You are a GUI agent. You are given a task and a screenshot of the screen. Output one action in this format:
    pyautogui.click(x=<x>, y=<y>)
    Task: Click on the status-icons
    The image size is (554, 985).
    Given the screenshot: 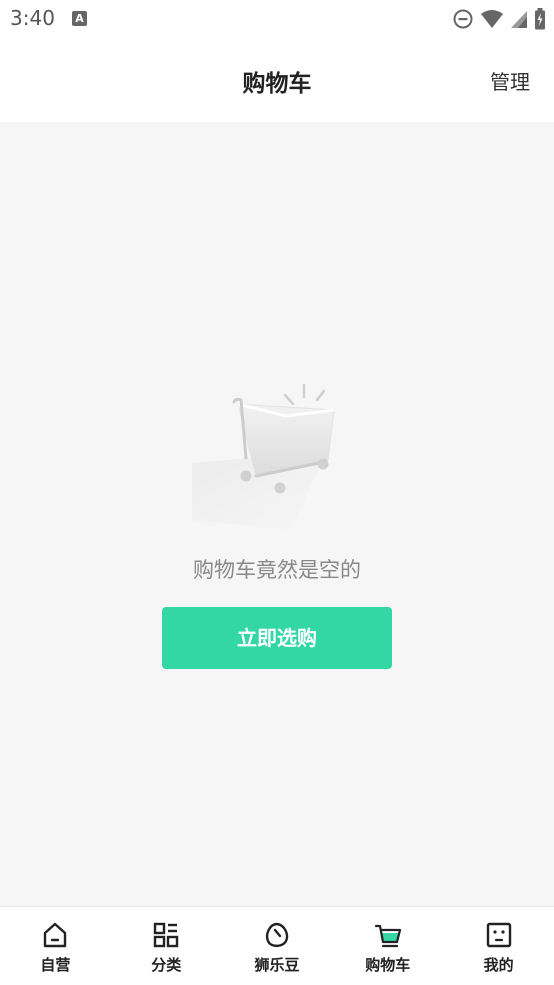 What is the action you would take?
    pyautogui.click(x=499, y=19)
    